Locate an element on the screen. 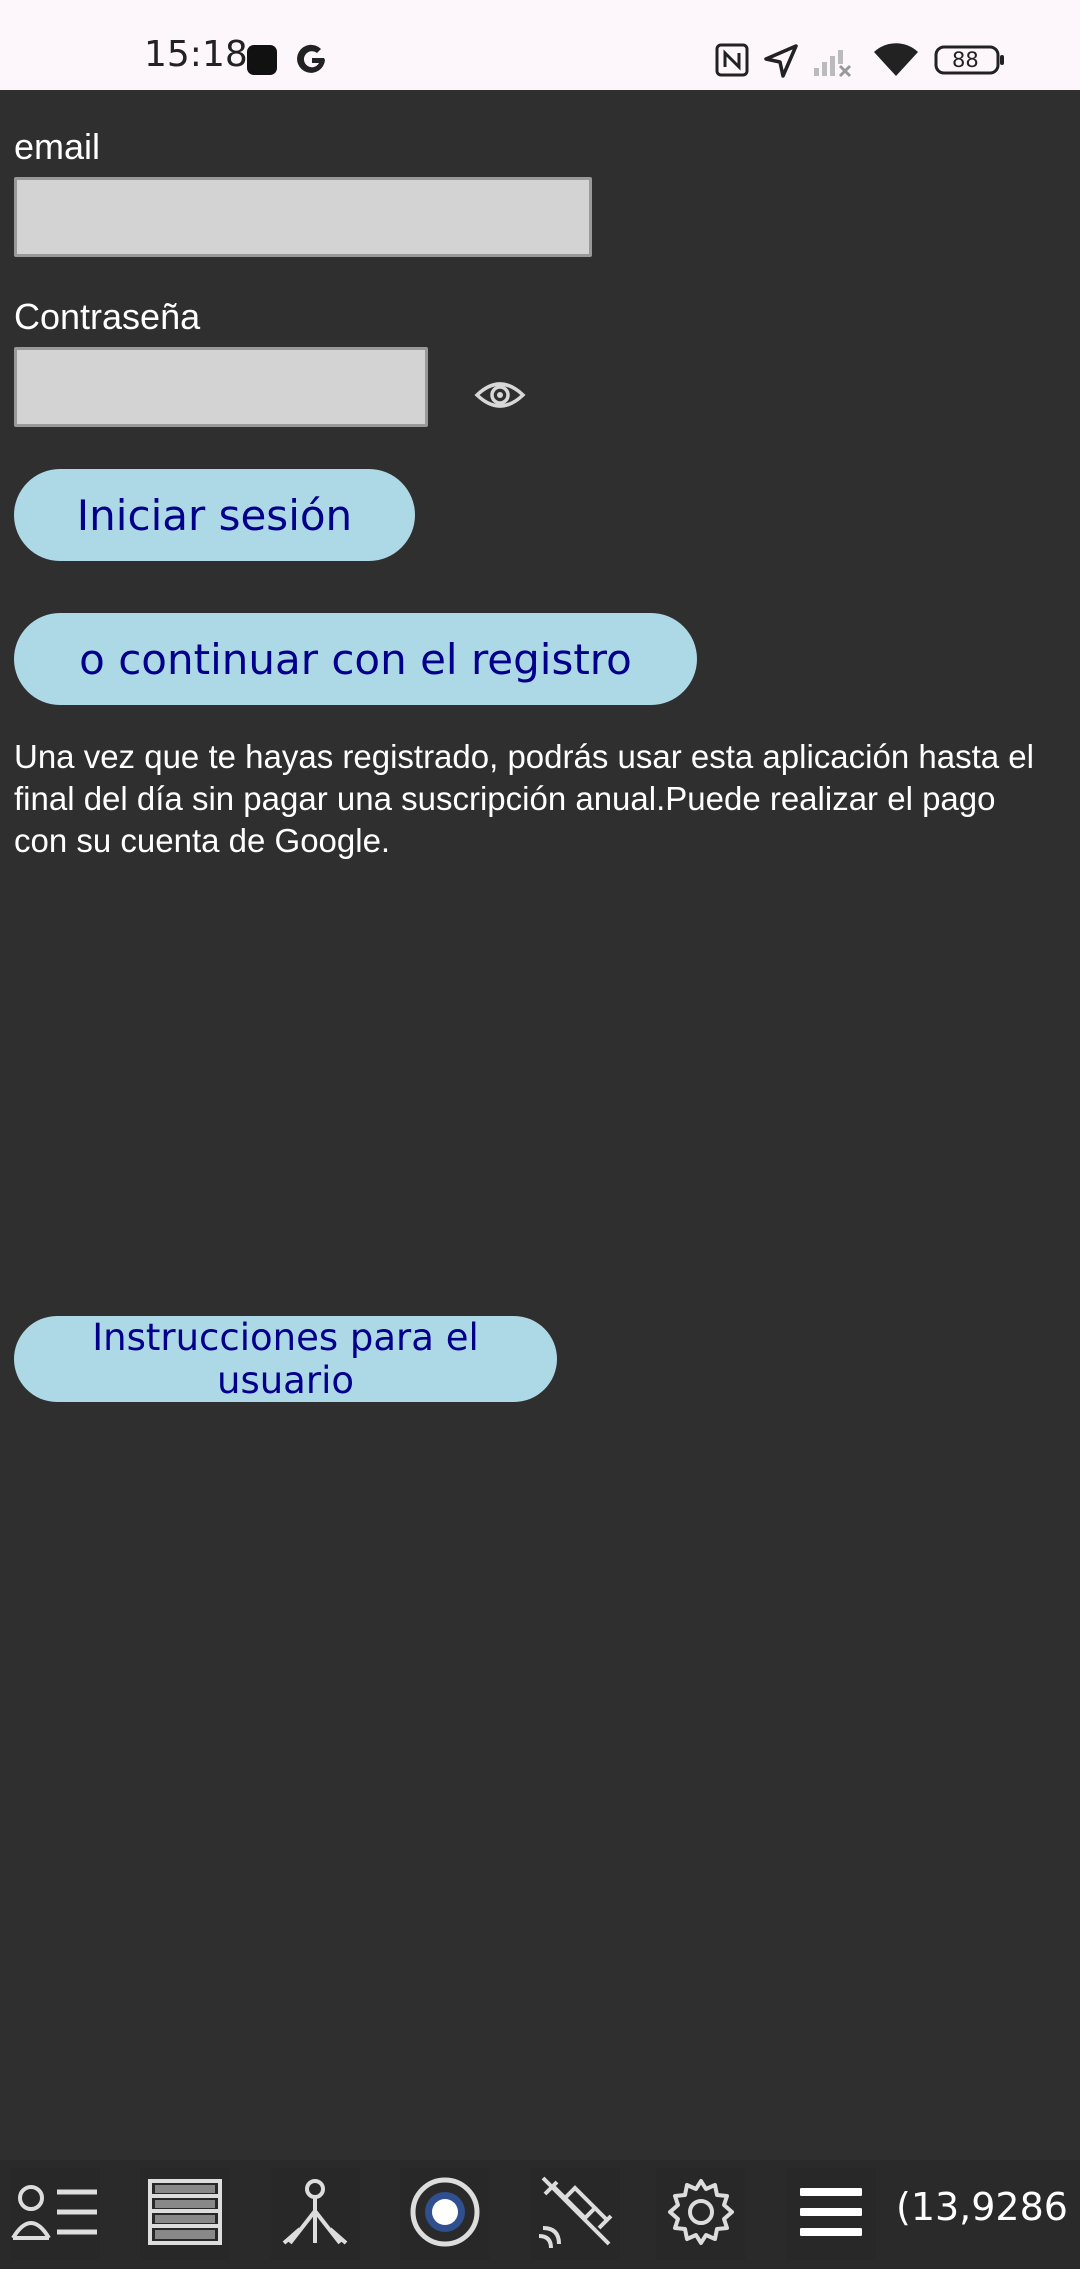  status-bar: 15:18 88 is located at coordinates (540, 45).